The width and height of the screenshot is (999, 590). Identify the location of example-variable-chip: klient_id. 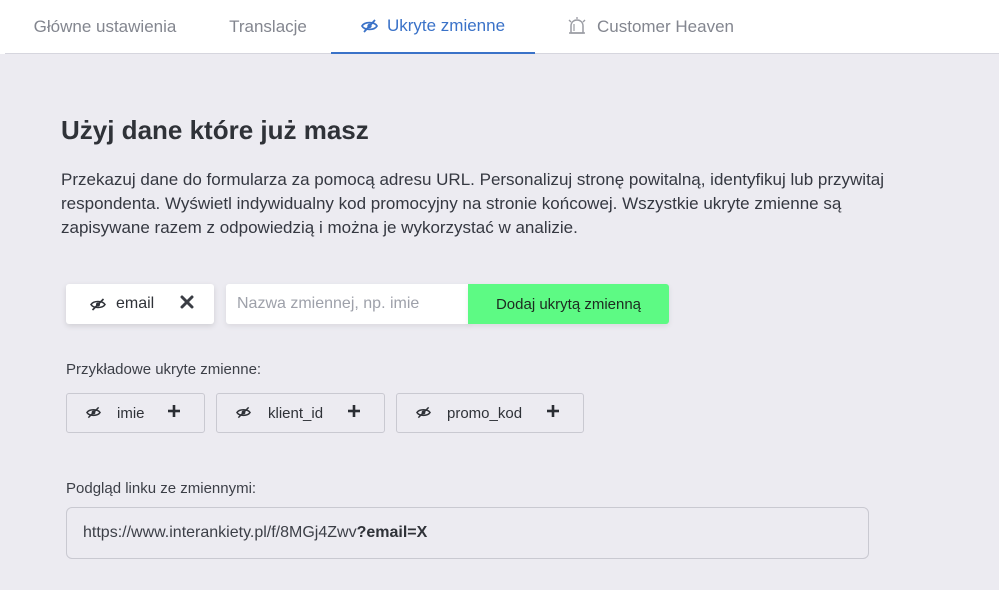
(300, 413).